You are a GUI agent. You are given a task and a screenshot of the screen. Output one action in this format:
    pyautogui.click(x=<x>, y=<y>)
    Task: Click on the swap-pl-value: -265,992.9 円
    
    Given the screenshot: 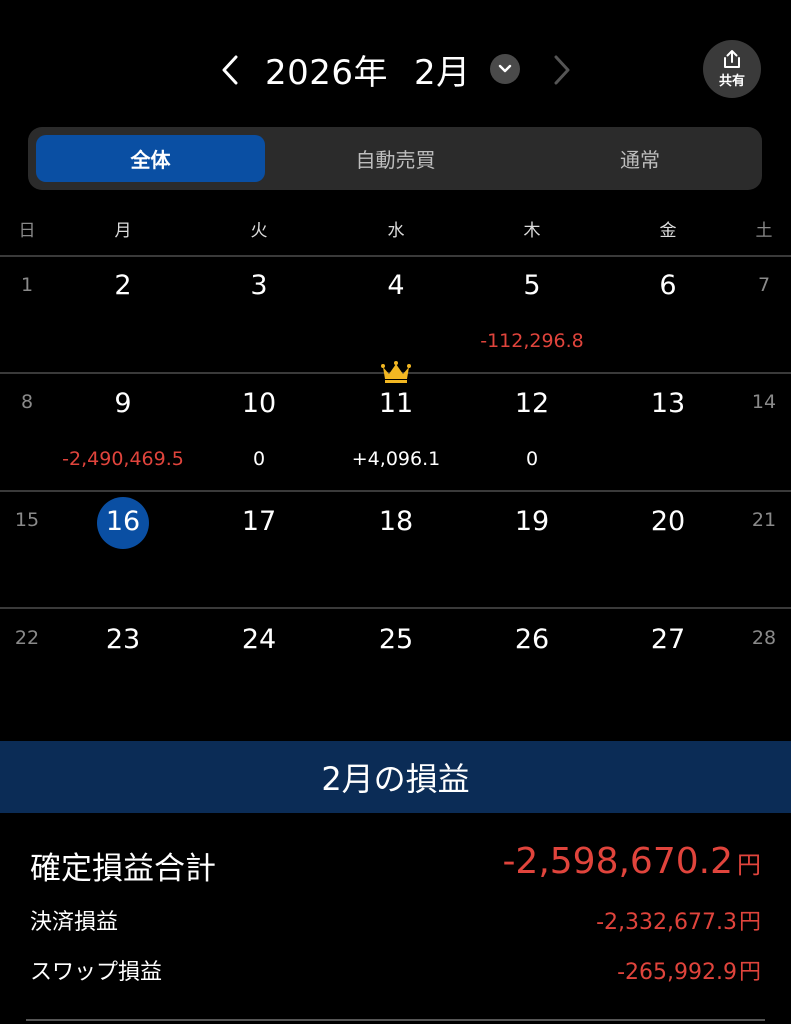 What is the action you would take?
    pyautogui.click(x=689, y=970)
    